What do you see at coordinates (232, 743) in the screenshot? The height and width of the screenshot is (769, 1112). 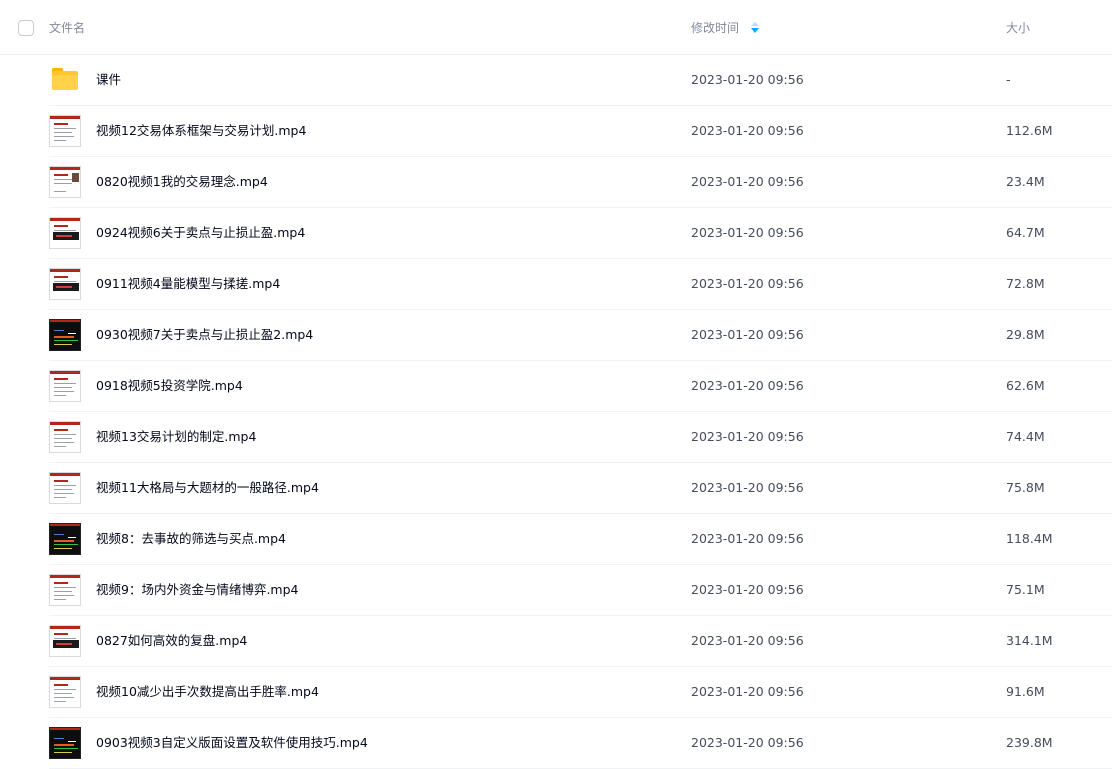 I see `file-name: 0903视频3自定义版面设置及软件使用技巧.mp4` at bounding box center [232, 743].